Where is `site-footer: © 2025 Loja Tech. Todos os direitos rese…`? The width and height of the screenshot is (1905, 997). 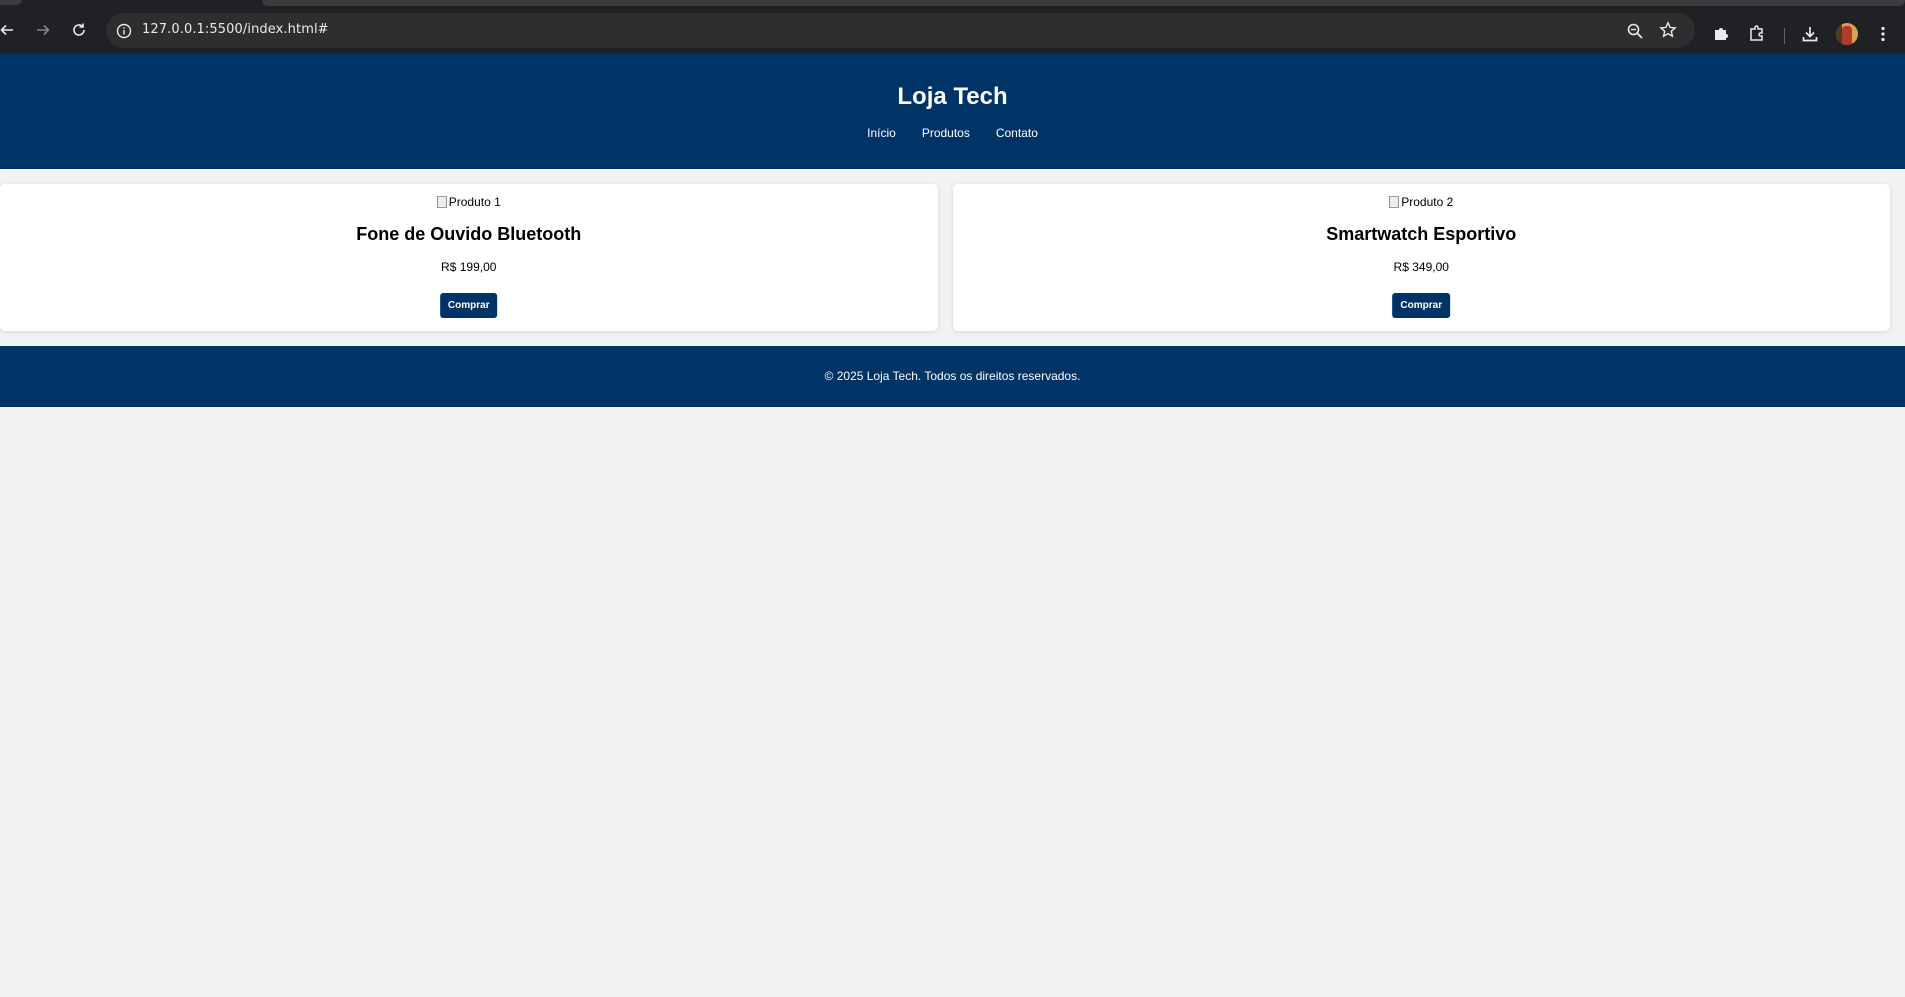
site-footer: © 2025 Loja Tech. Todos os direitos rese… is located at coordinates (952, 376).